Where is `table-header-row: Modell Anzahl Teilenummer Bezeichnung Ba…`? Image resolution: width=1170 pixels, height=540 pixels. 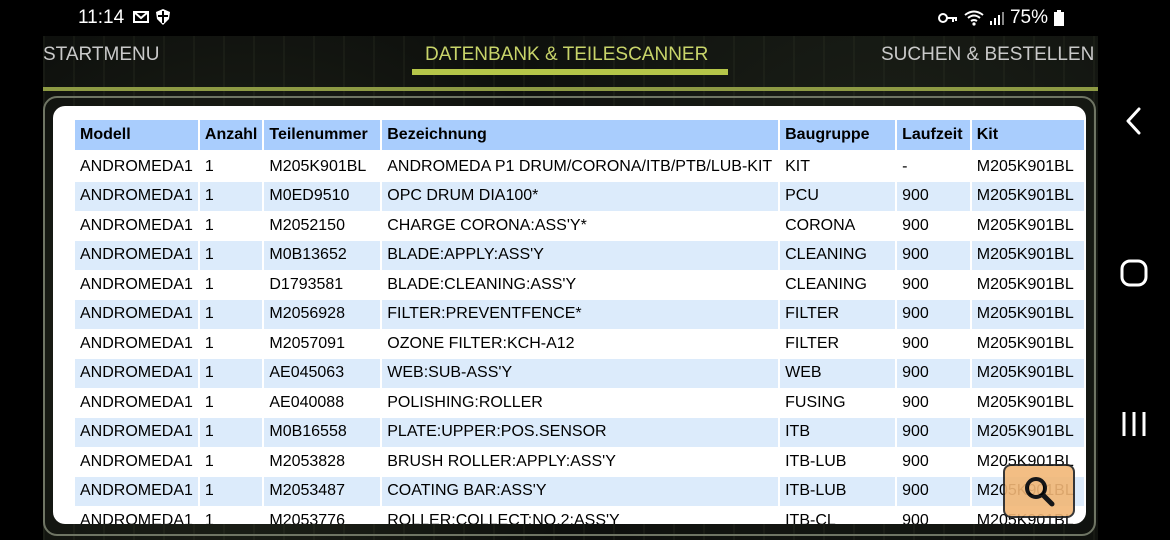 table-header-row: Modell Anzahl Teilenummer Bezeichnung Ba… is located at coordinates (579, 136).